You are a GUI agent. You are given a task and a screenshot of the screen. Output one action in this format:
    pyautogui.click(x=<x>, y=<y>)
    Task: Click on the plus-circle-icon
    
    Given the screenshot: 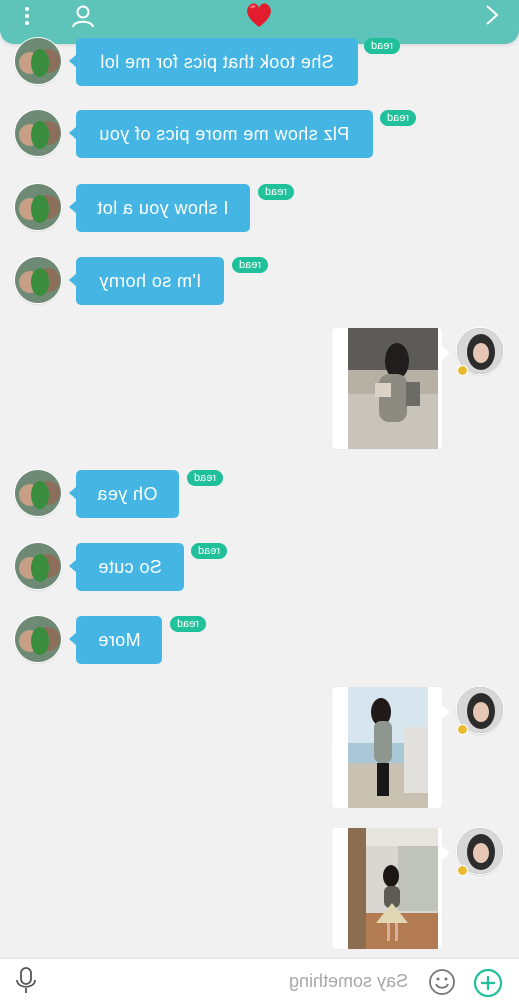 What is the action you would take?
    pyautogui.click(x=488, y=983)
    